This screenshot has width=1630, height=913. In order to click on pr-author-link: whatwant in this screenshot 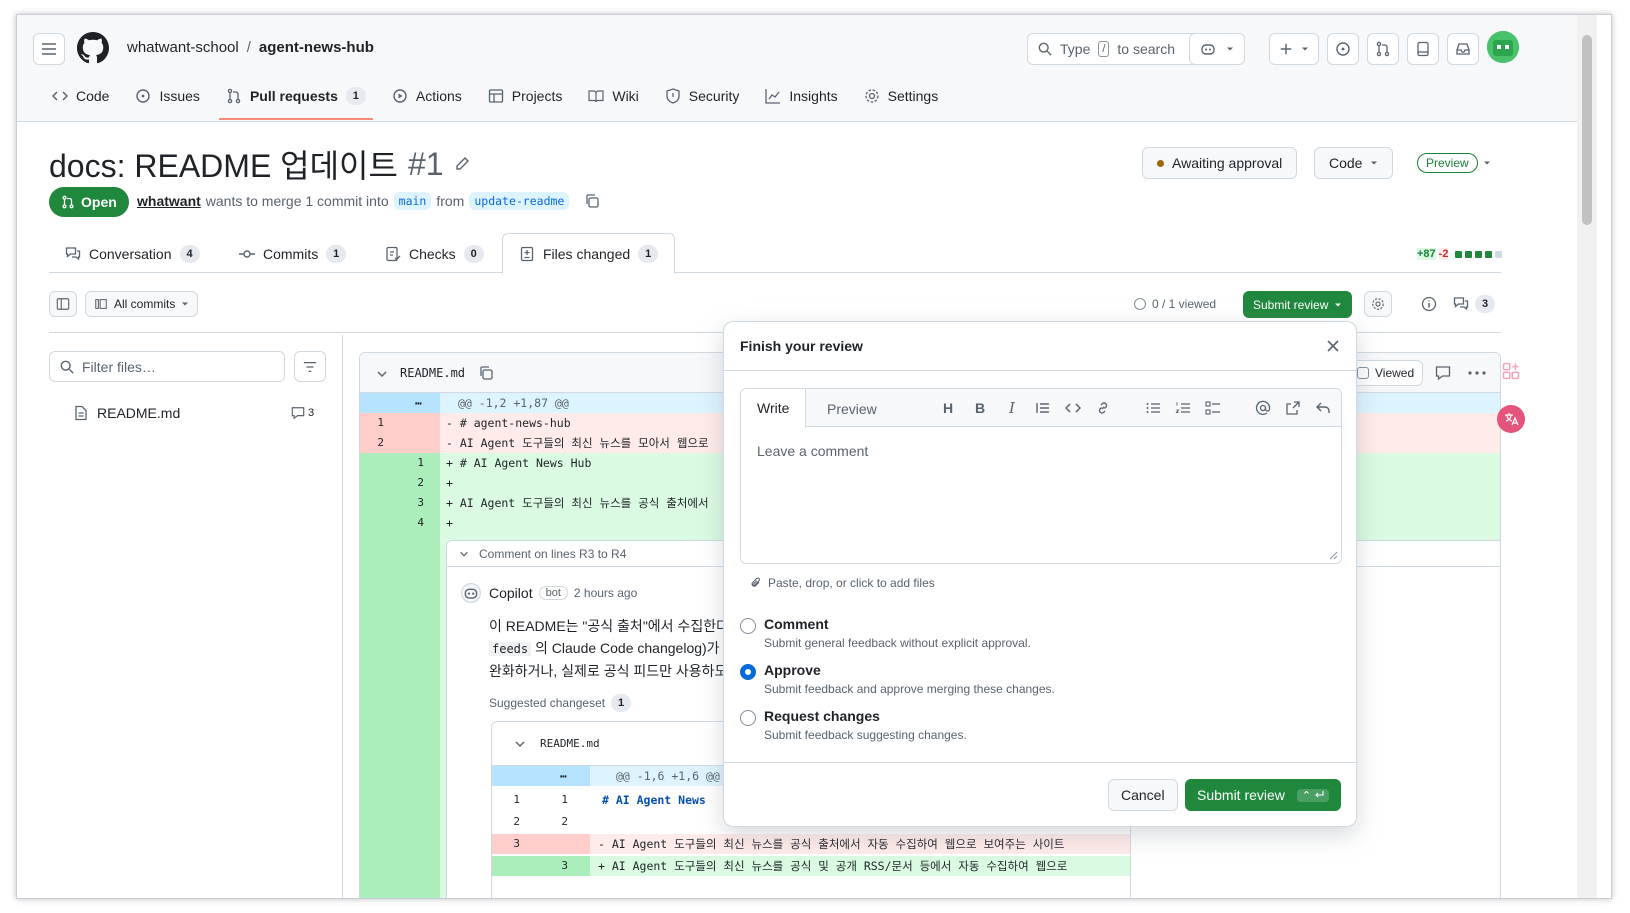, I will do `click(169, 201)`.